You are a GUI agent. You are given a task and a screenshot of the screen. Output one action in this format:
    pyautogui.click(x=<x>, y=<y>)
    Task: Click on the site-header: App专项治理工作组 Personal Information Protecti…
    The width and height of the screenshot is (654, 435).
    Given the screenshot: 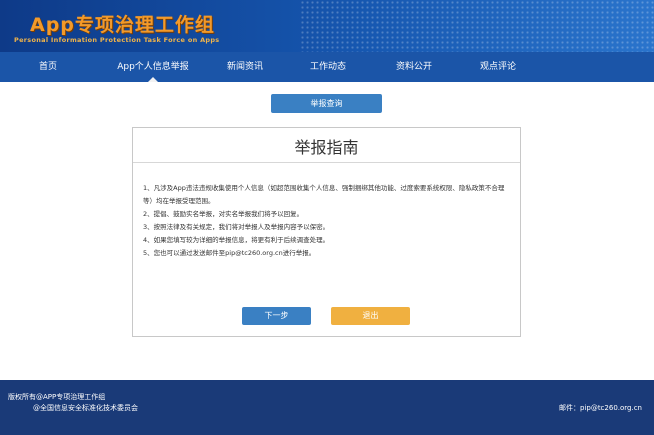 What is the action you would take?
    pyautogui.click(x=327, y=26)
    